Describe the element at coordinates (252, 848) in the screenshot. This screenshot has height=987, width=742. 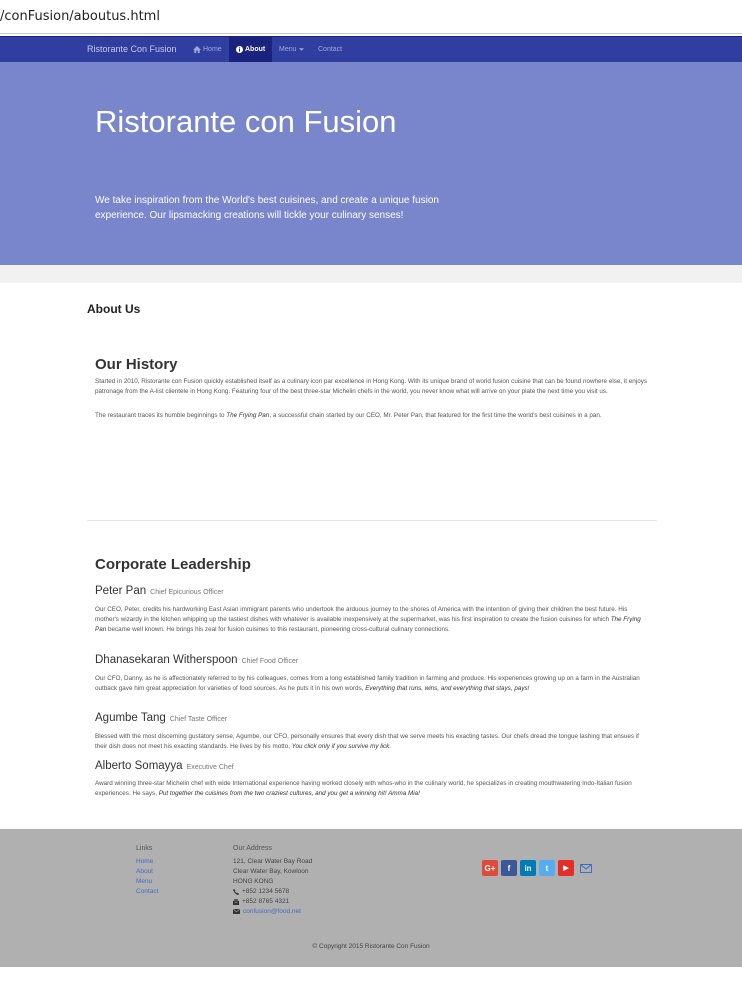
I see `footer-address-title: Our Address` at that location.